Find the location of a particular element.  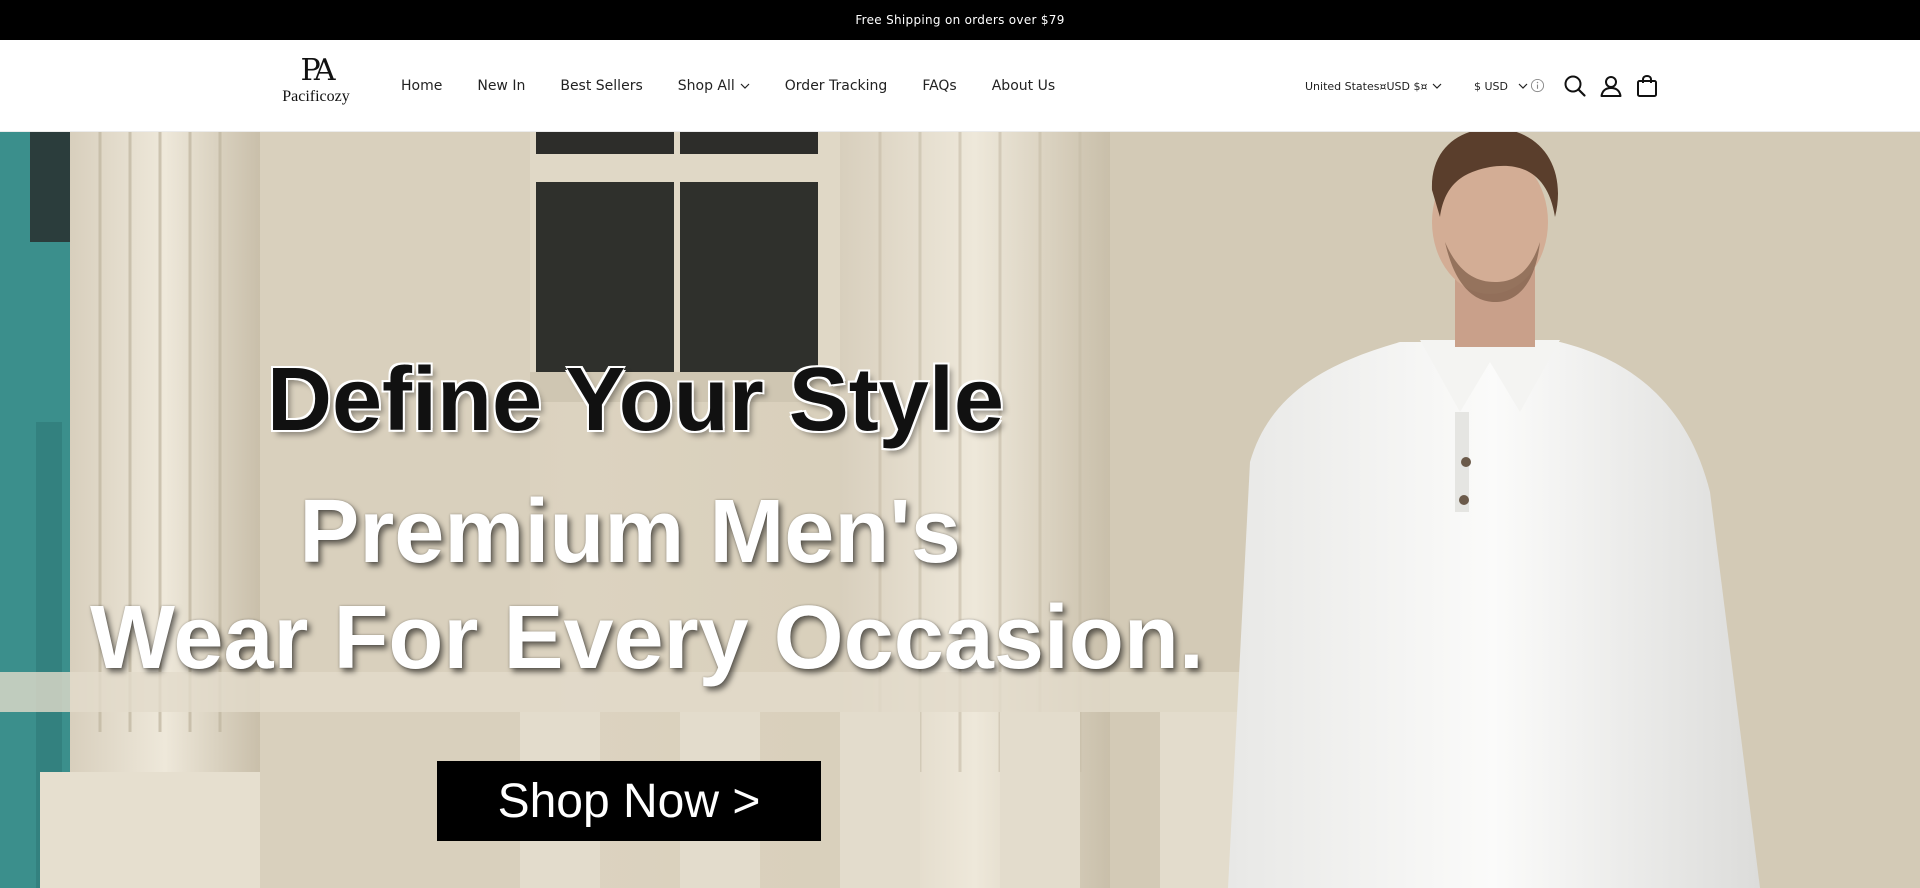

search-icon is located at coordinates (1575, 86).